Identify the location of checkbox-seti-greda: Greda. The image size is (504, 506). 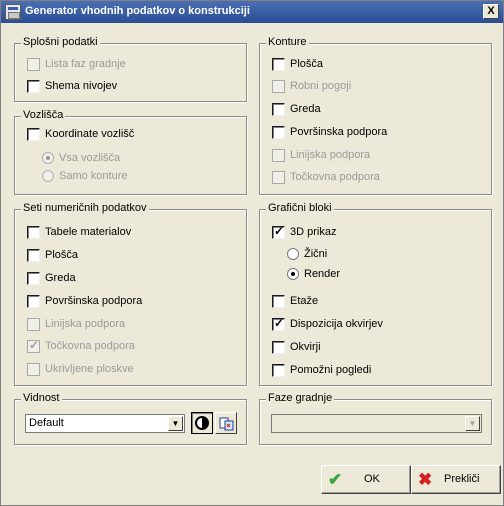
(51, 279).